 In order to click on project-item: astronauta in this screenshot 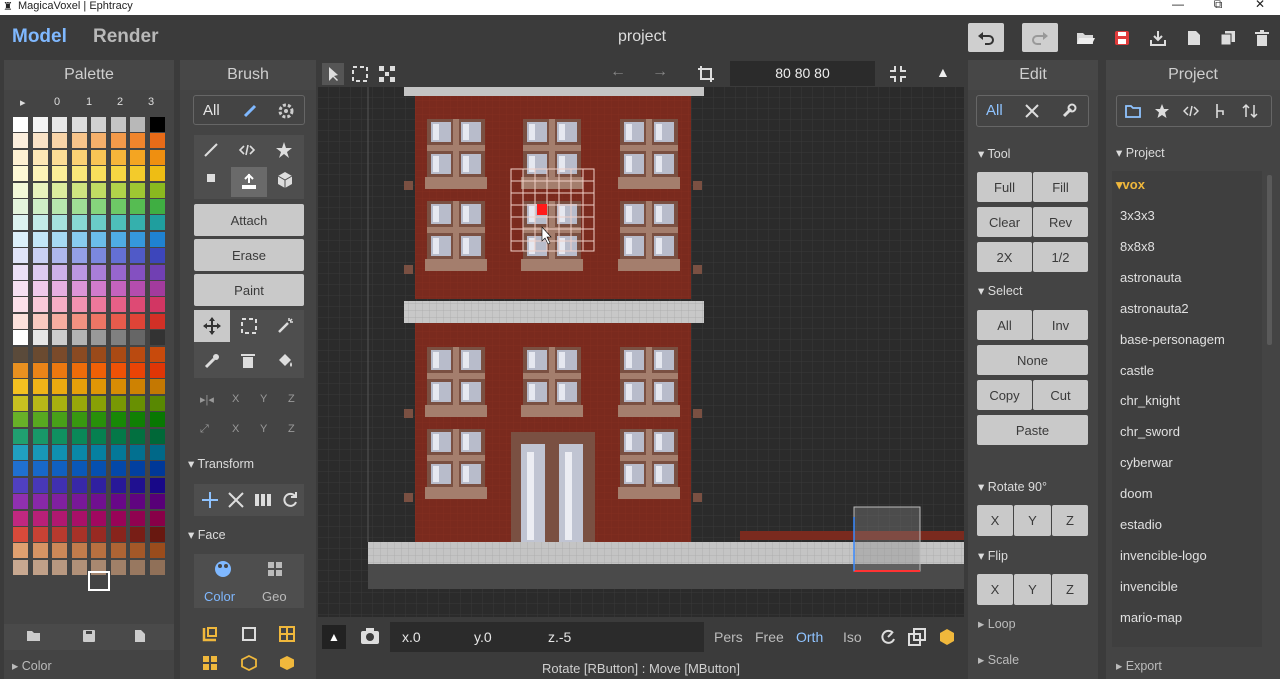, I will do `click(1150, 277)`.